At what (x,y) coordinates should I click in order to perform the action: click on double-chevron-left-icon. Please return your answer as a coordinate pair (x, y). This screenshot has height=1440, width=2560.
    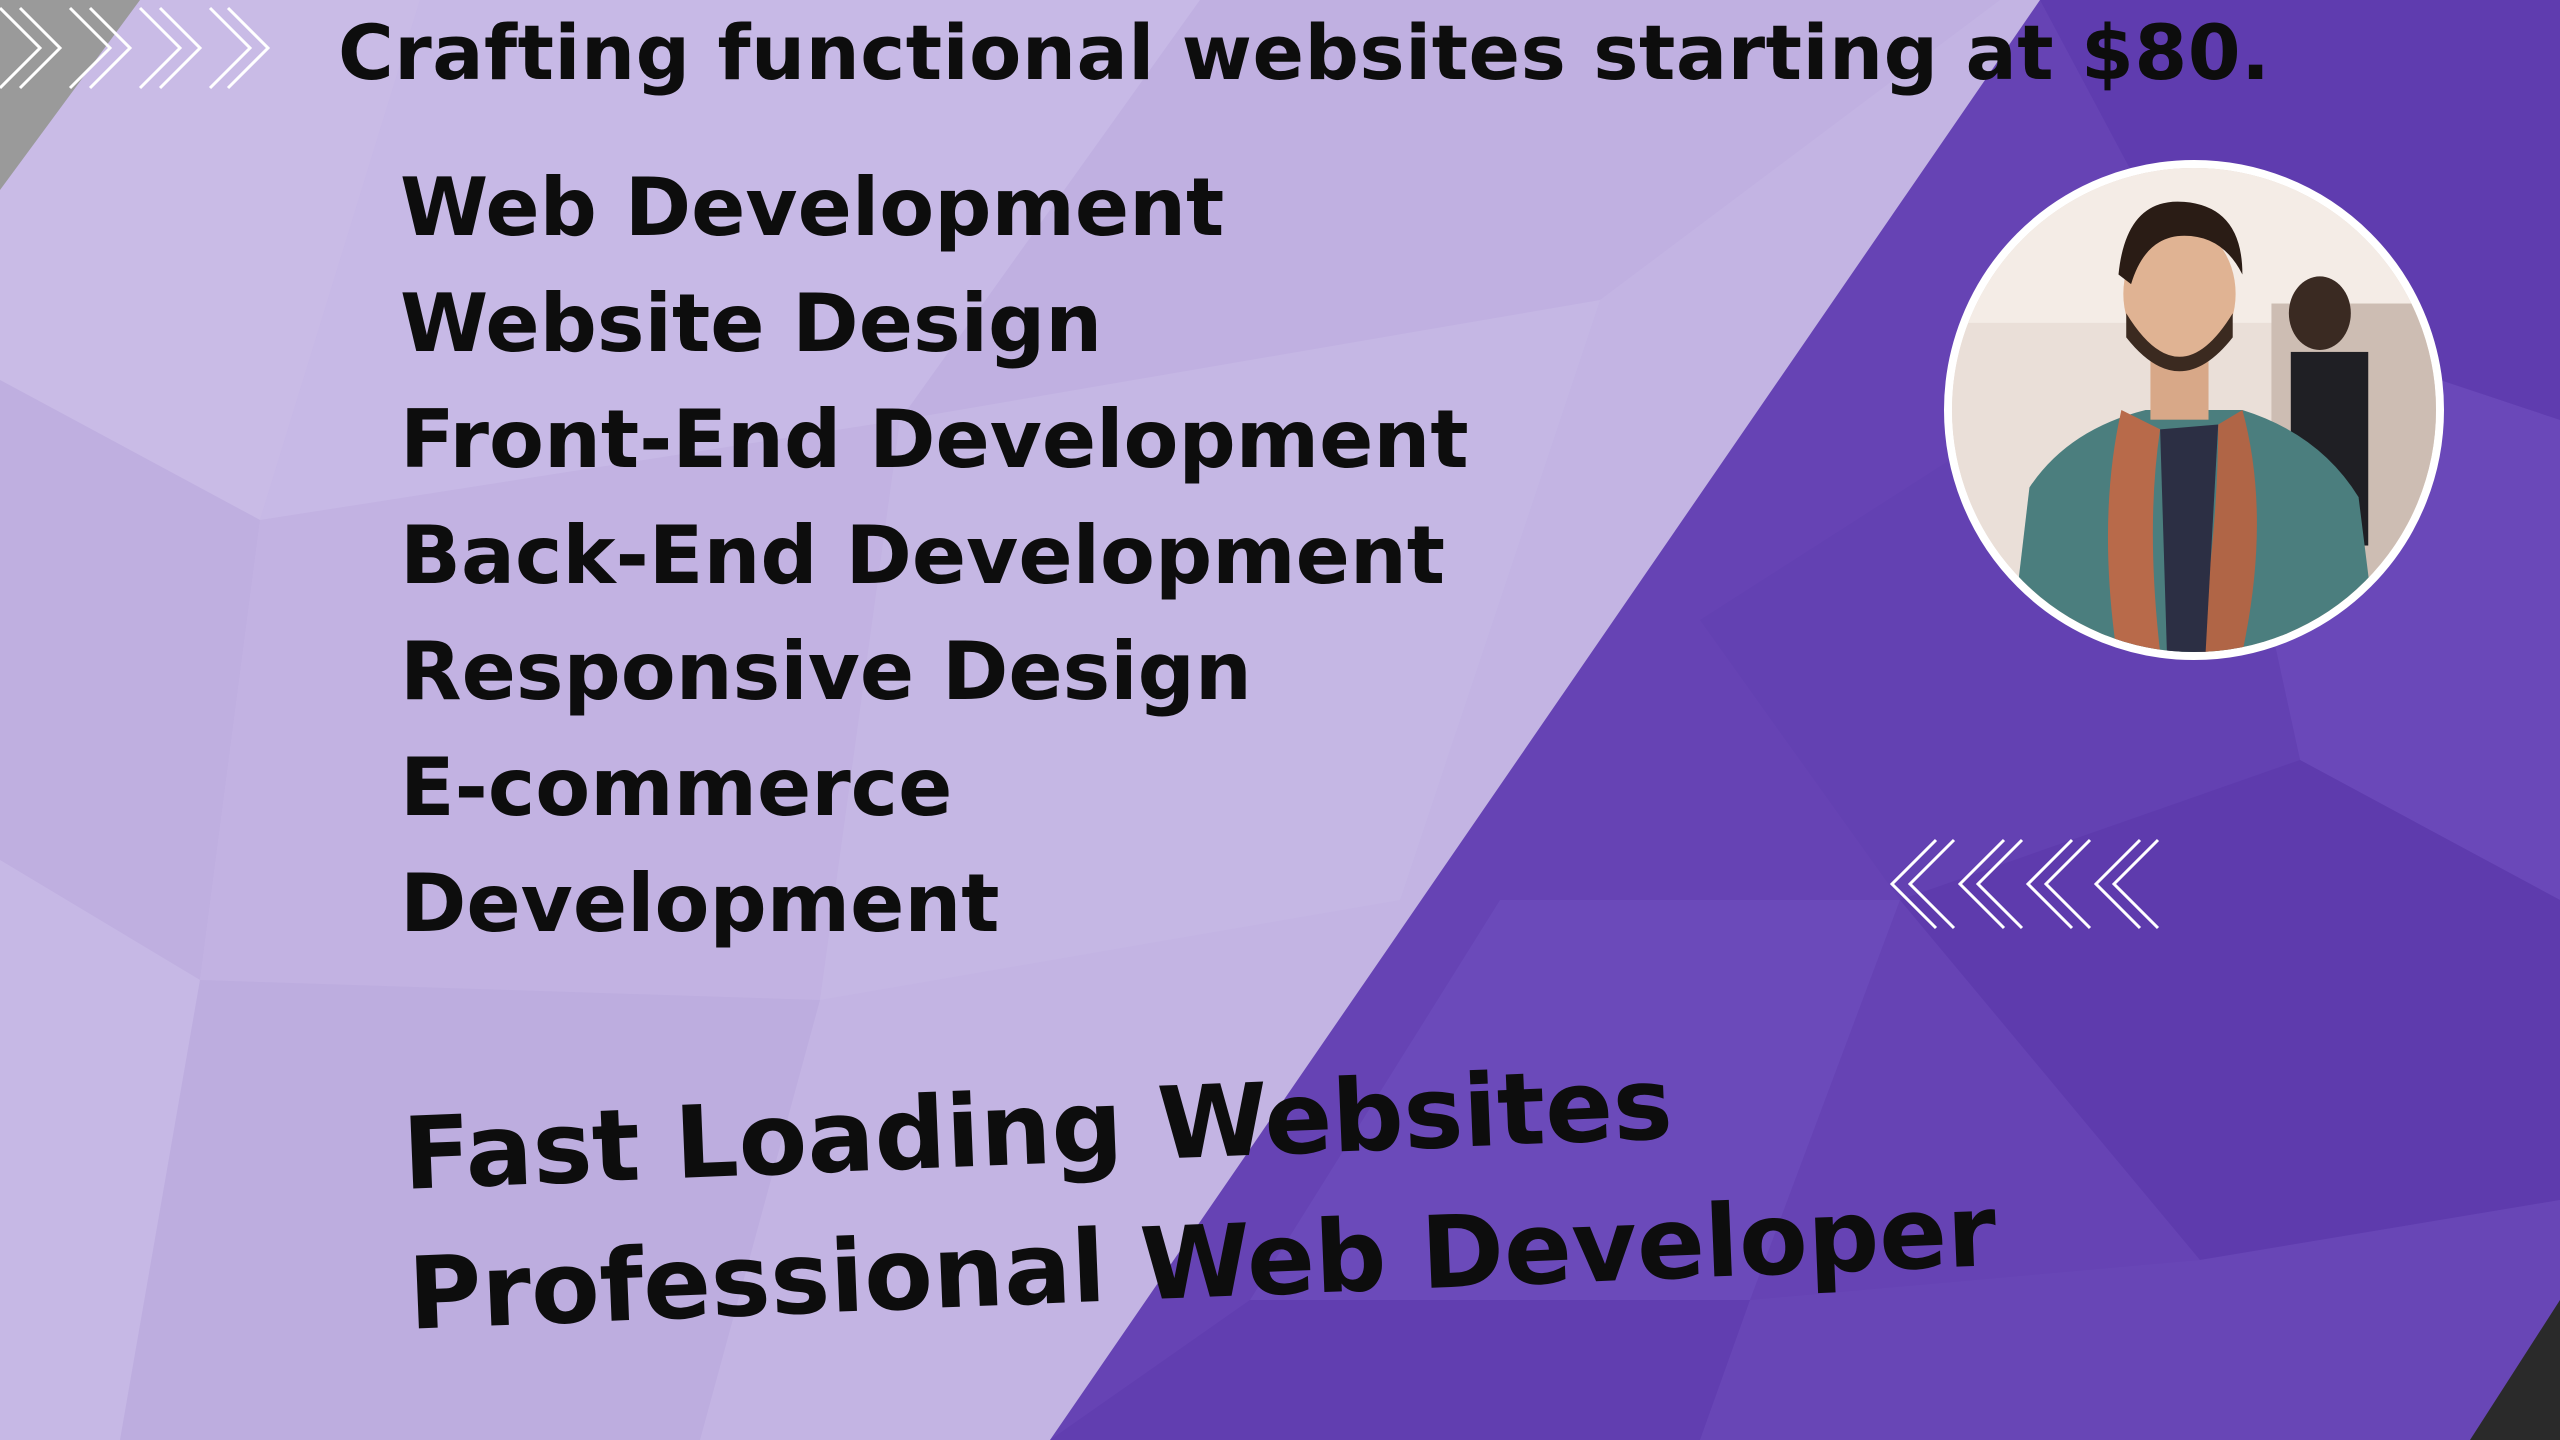
    Looking at the image, I should click on (2024, 884).